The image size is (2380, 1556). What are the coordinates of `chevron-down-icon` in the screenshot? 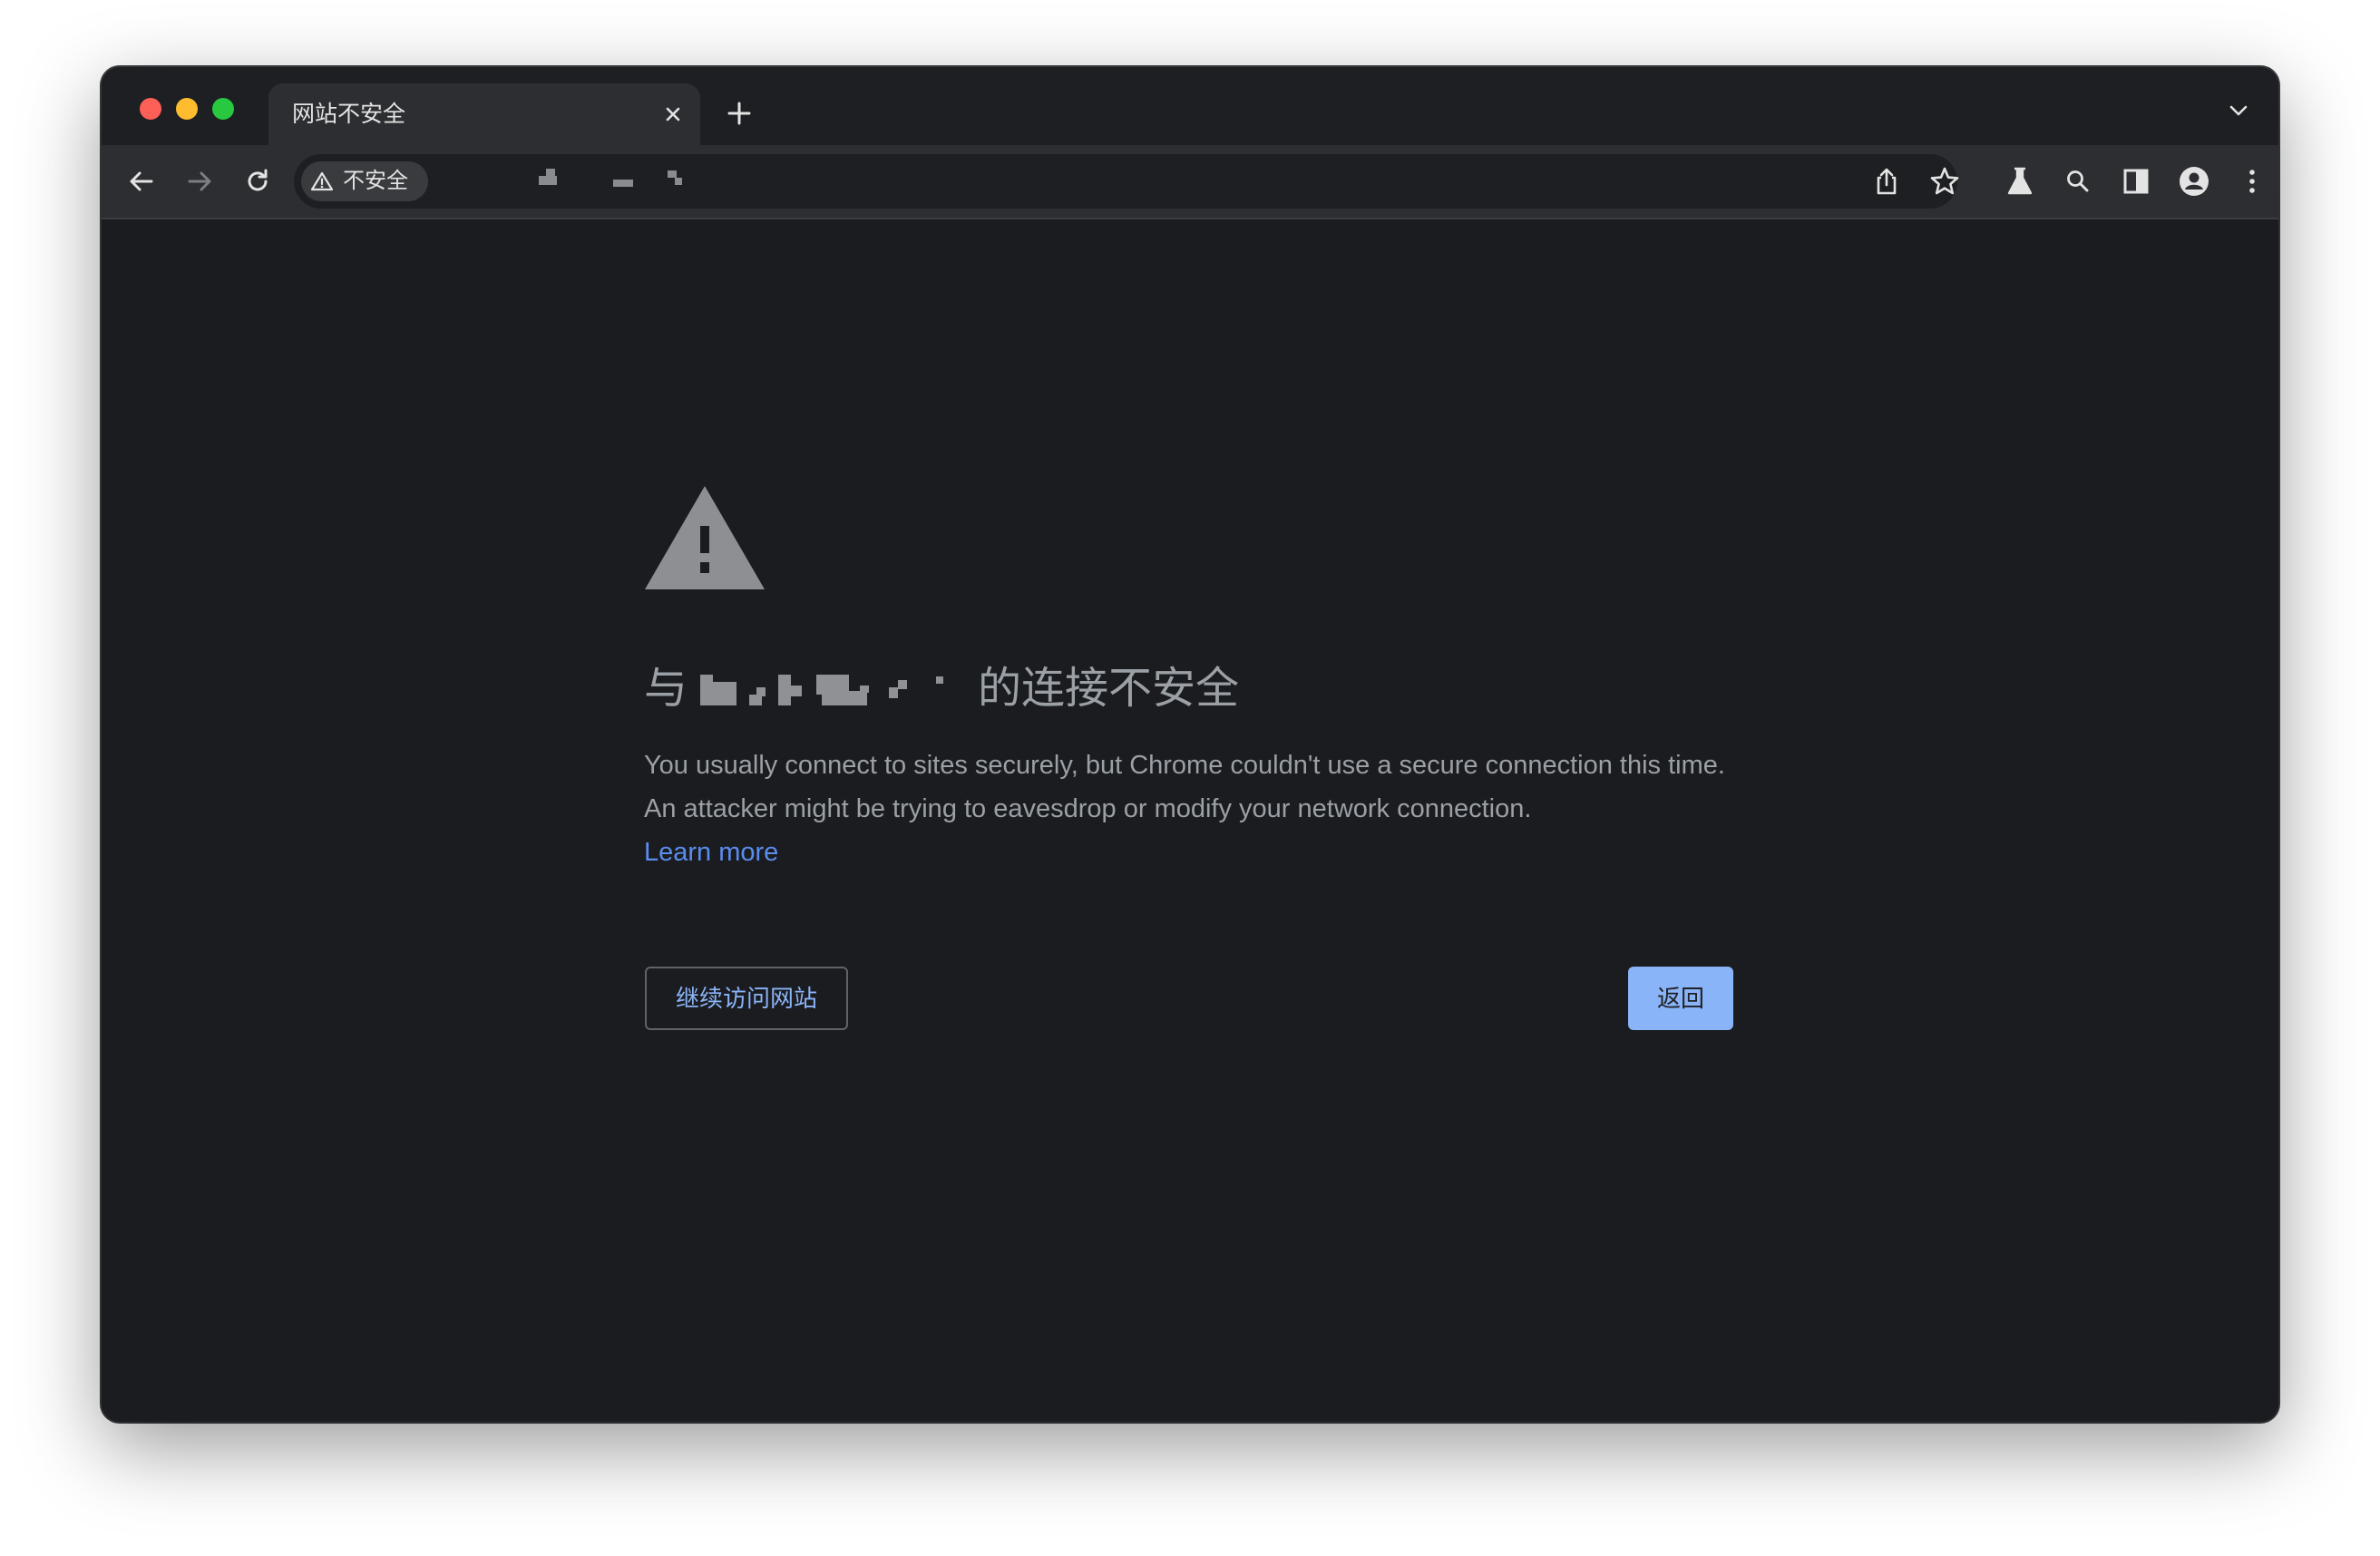 It's located at (2238, 111).